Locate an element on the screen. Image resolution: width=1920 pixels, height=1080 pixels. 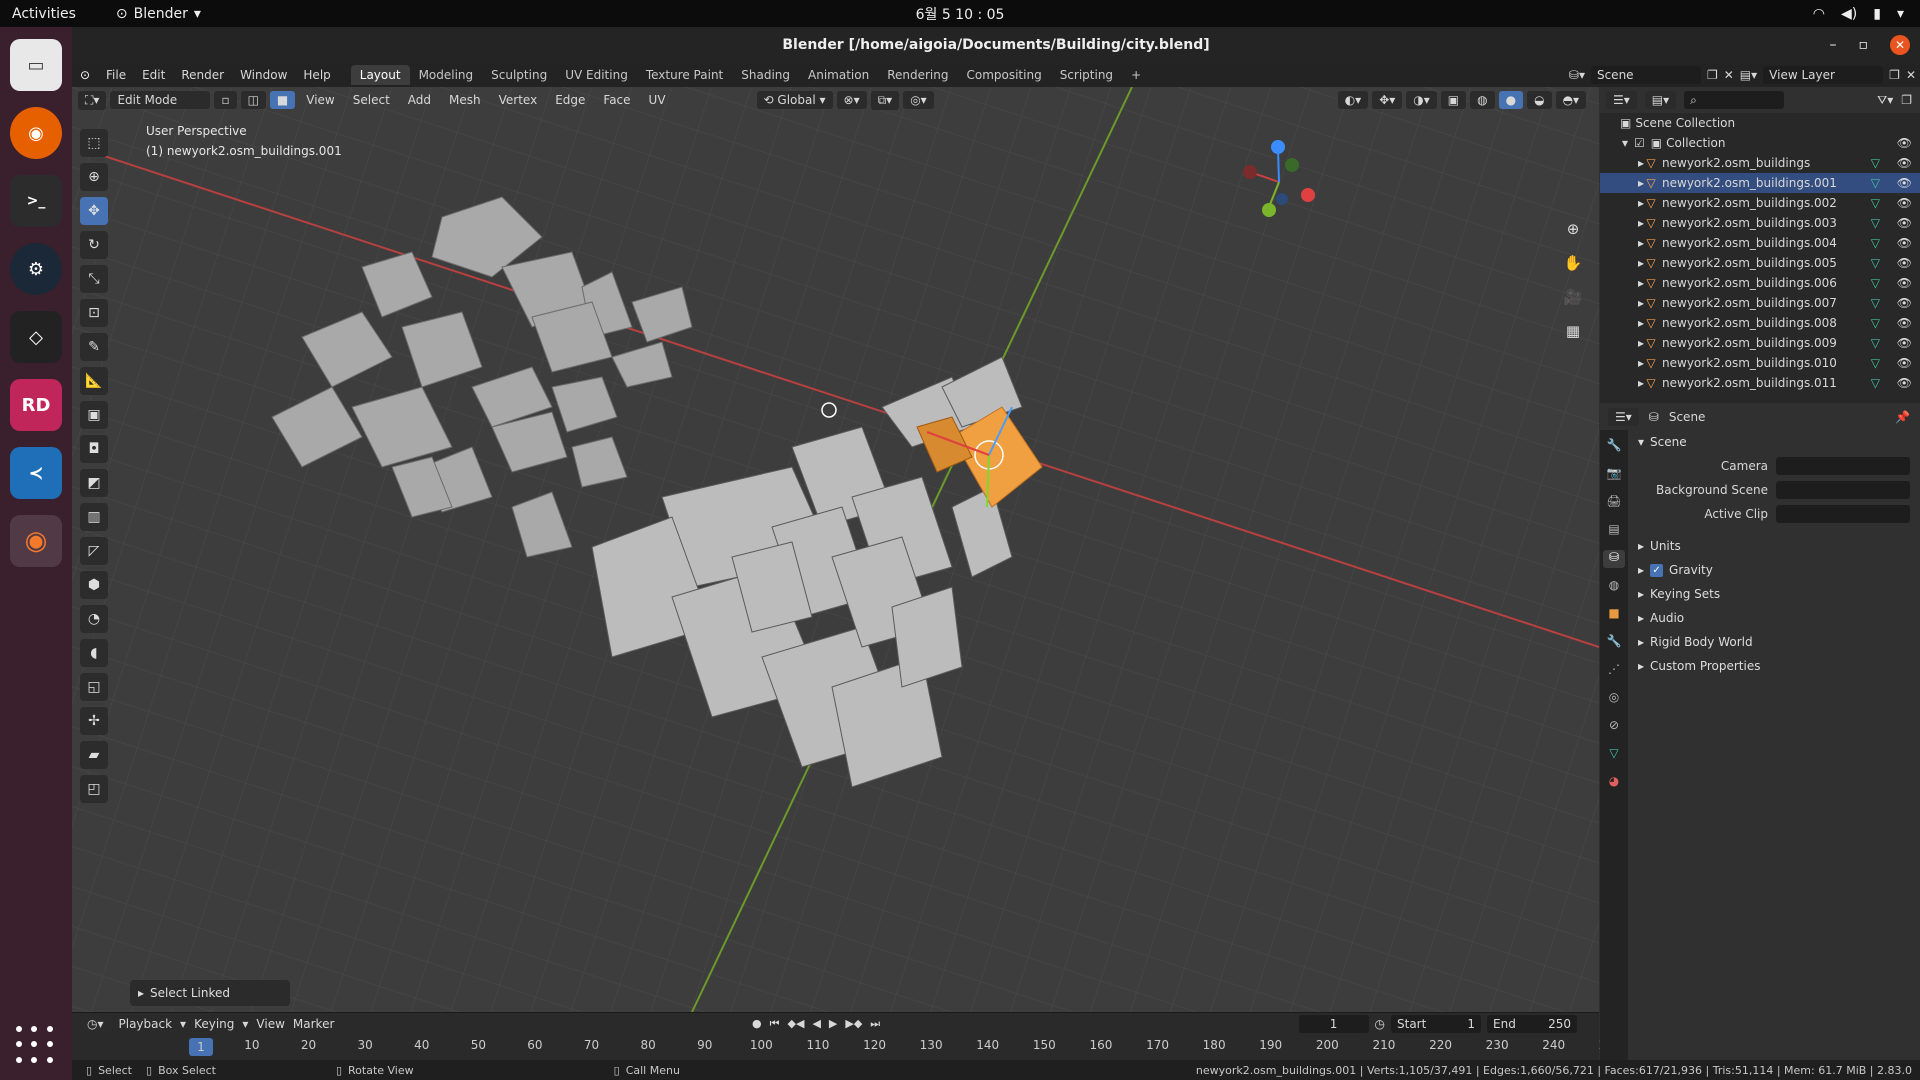
spin-icon: ◔ is located at coordinates (94, 619).